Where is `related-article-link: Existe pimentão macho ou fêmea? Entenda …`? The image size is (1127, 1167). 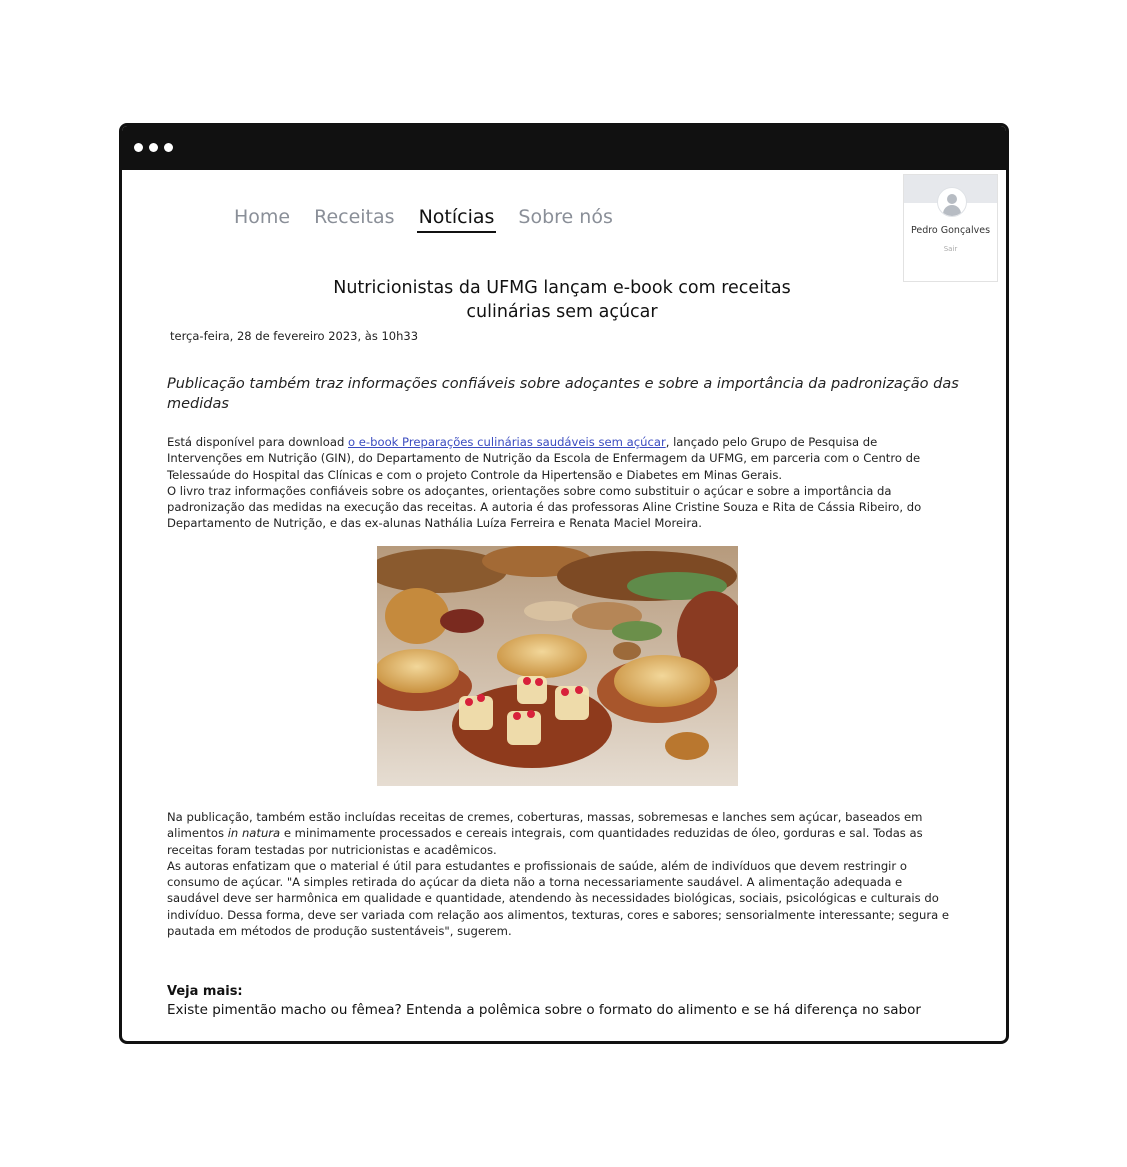
related-article-link: Existe pimentão macho ou fêmea? Entenda … is located at coordinates (544, 1010).